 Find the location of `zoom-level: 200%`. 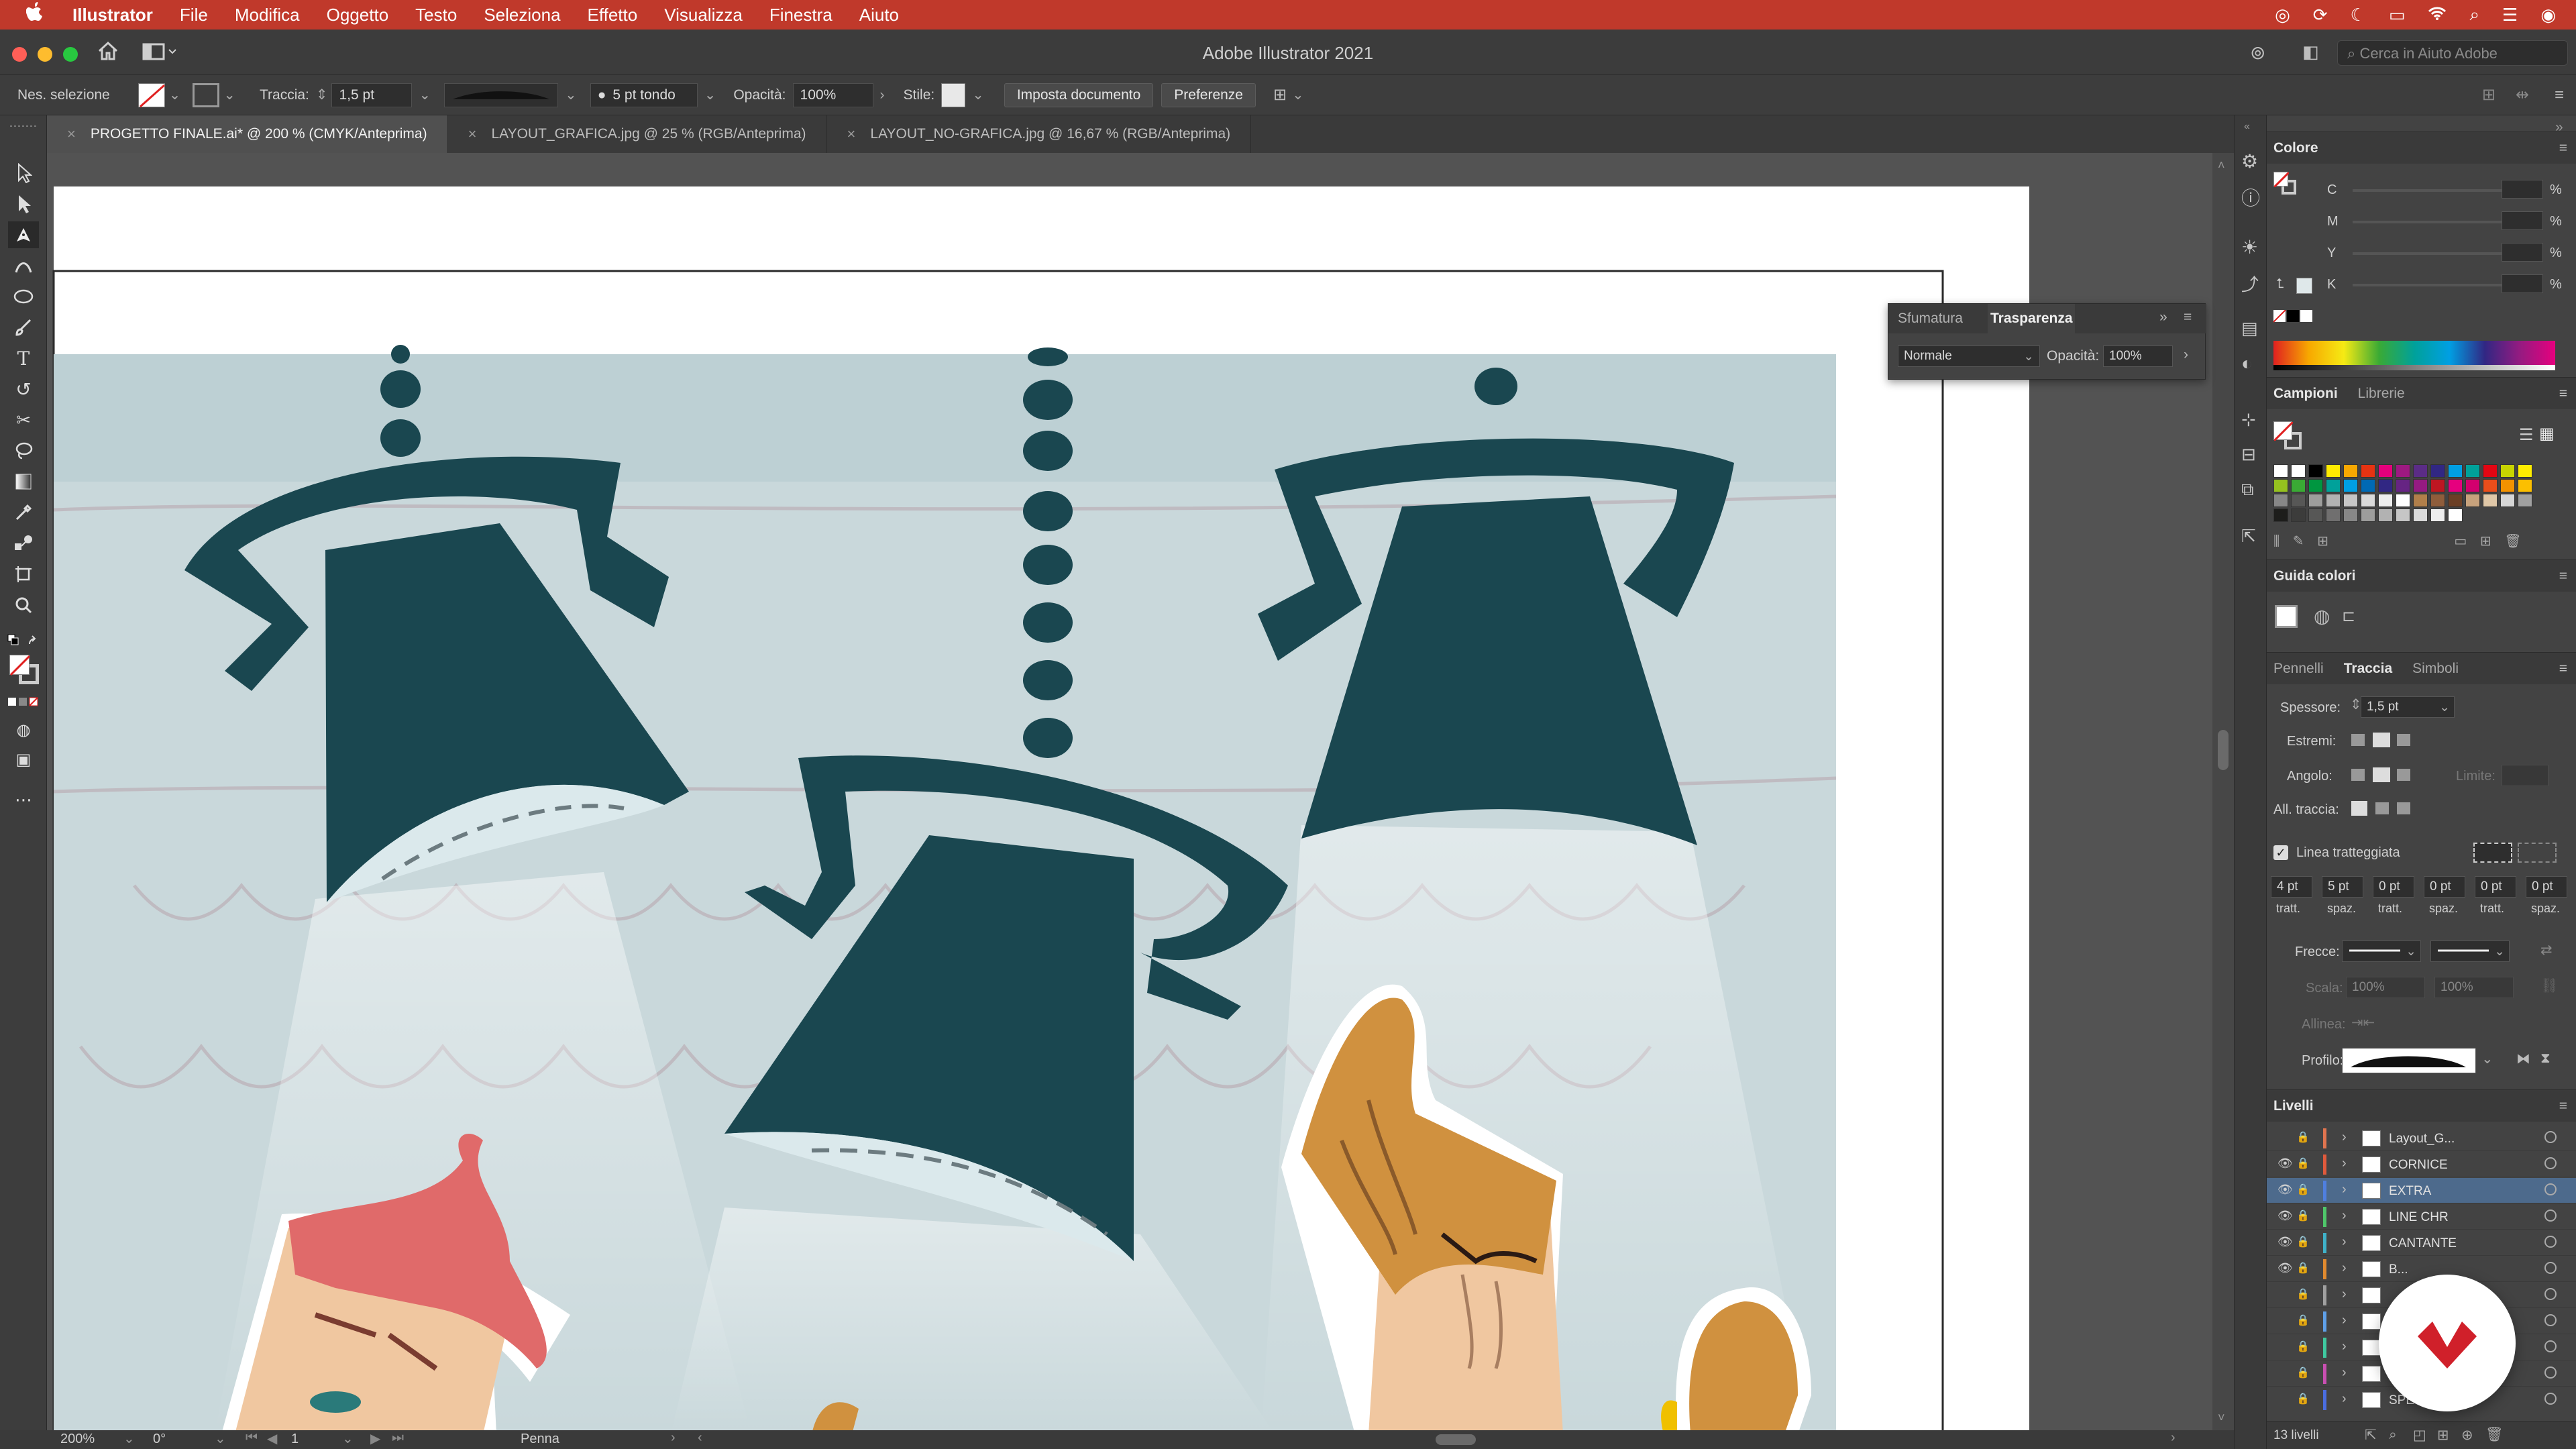

zoom-level: 200% is located at coordinates (77, 1439).